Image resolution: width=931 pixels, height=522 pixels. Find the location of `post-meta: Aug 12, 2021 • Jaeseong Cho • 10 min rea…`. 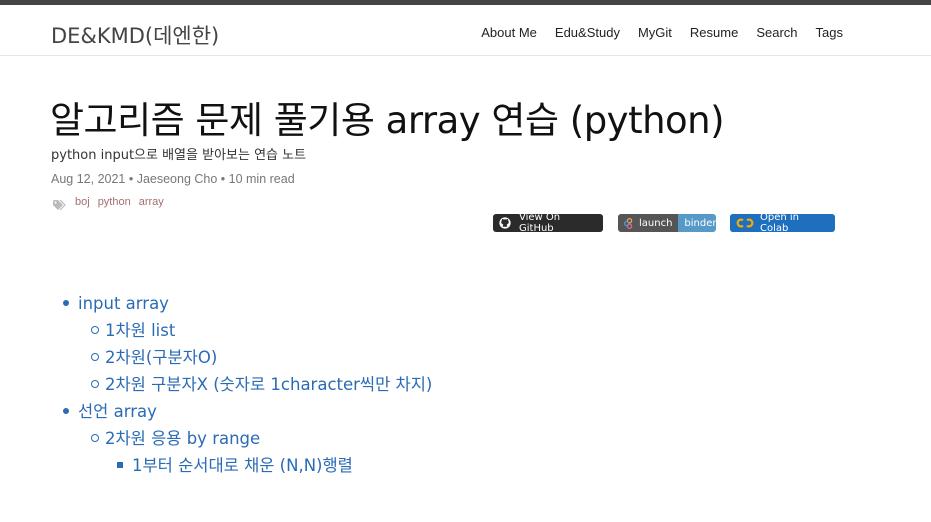

post-meta: Aug 12, 2021 • Jaeseong Cho • 10 min rea… is located at coordinates (173, 179).